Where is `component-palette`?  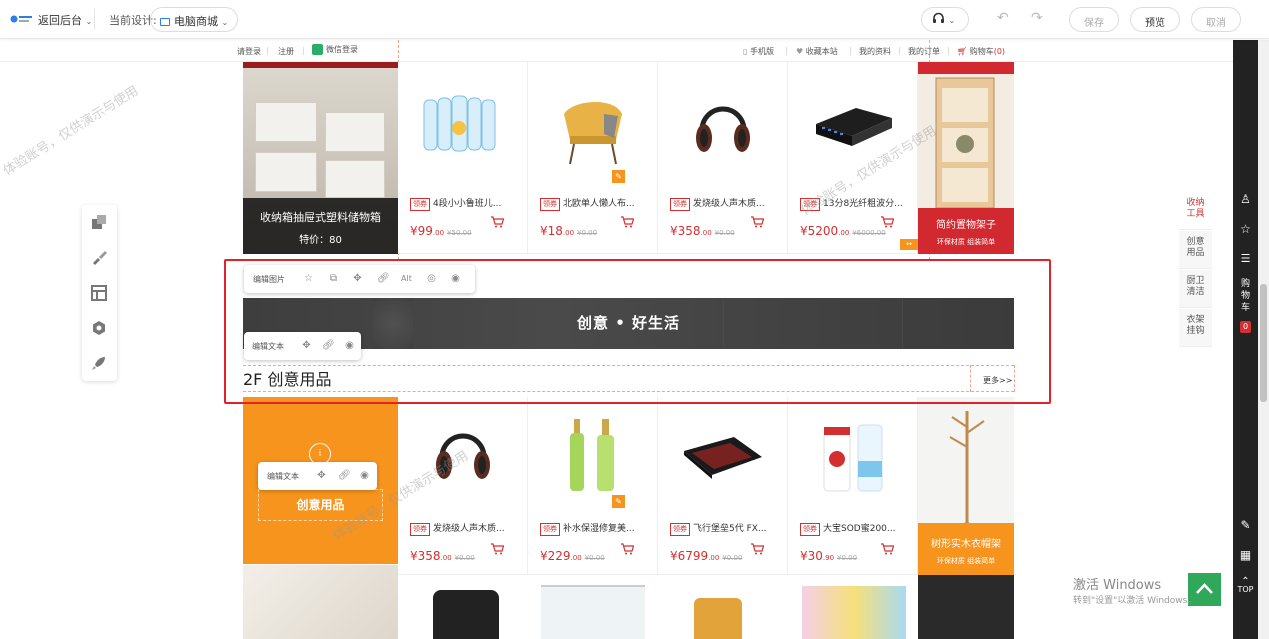
component-palette is located at coordinates (99, 293).